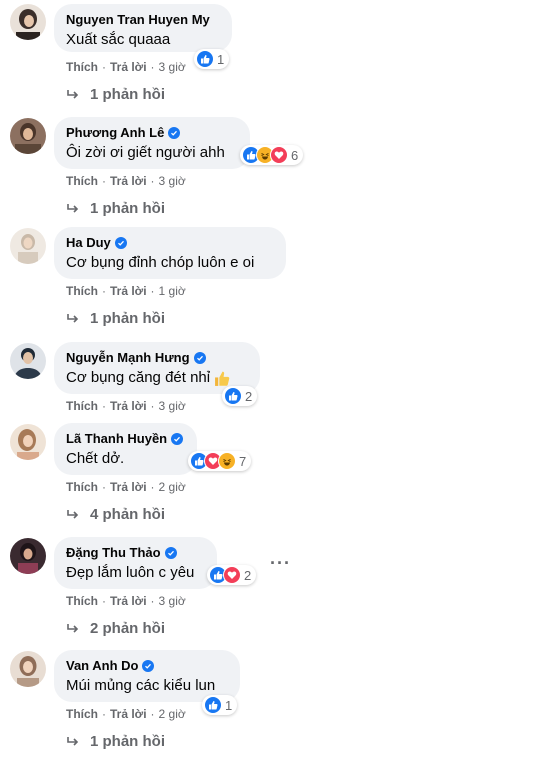 This screenshot has width=543, height=759. I want to click on comment-bubble: Đặng Thu Thảo Đẹp lắm luôn c yêu, so click(135, 563).